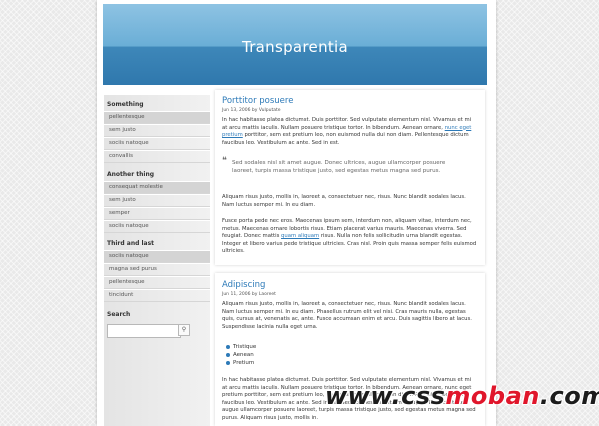 Image resolution: width=599 pixels, height=426 pixels. What do you see at coordinates (295, 47) in the screenshot?
I see `site-title: Transparentia` at bounding box center [295, 47].